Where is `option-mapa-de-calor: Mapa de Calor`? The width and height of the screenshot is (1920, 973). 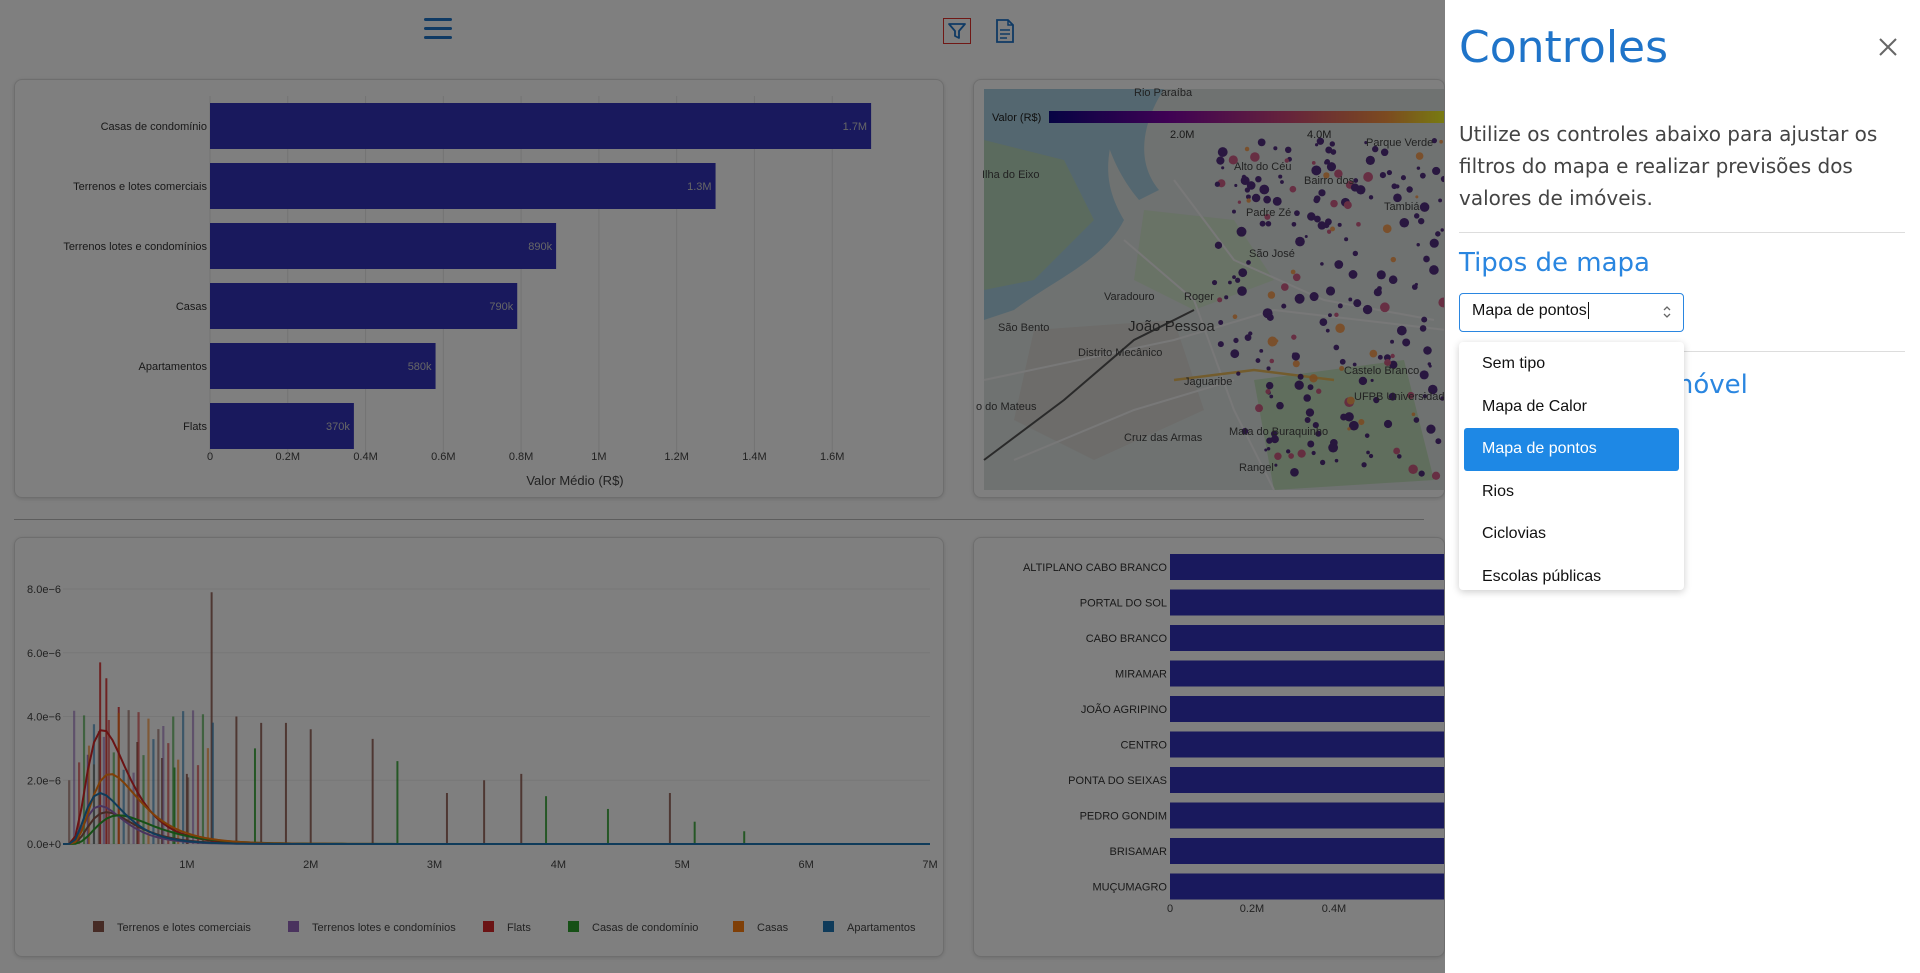 option-mapa-de-calor: Mapa de Calor is located at coordinates (1571, 407).